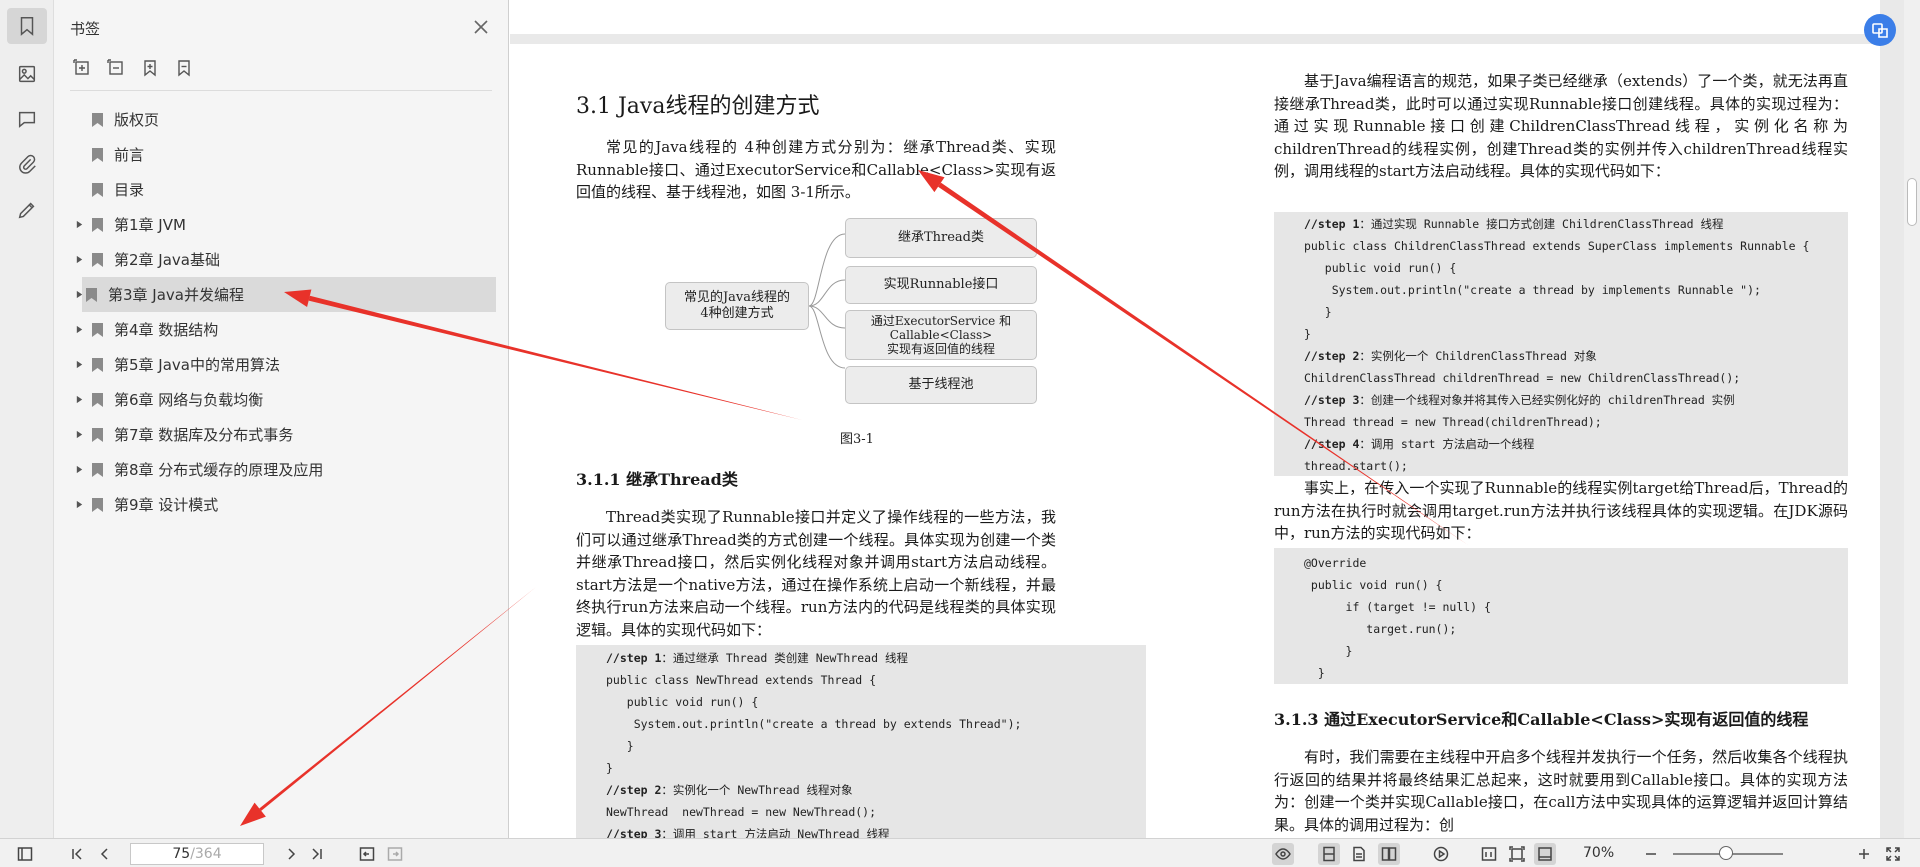  I want to click on comment-panel-button, so click(27, 119).